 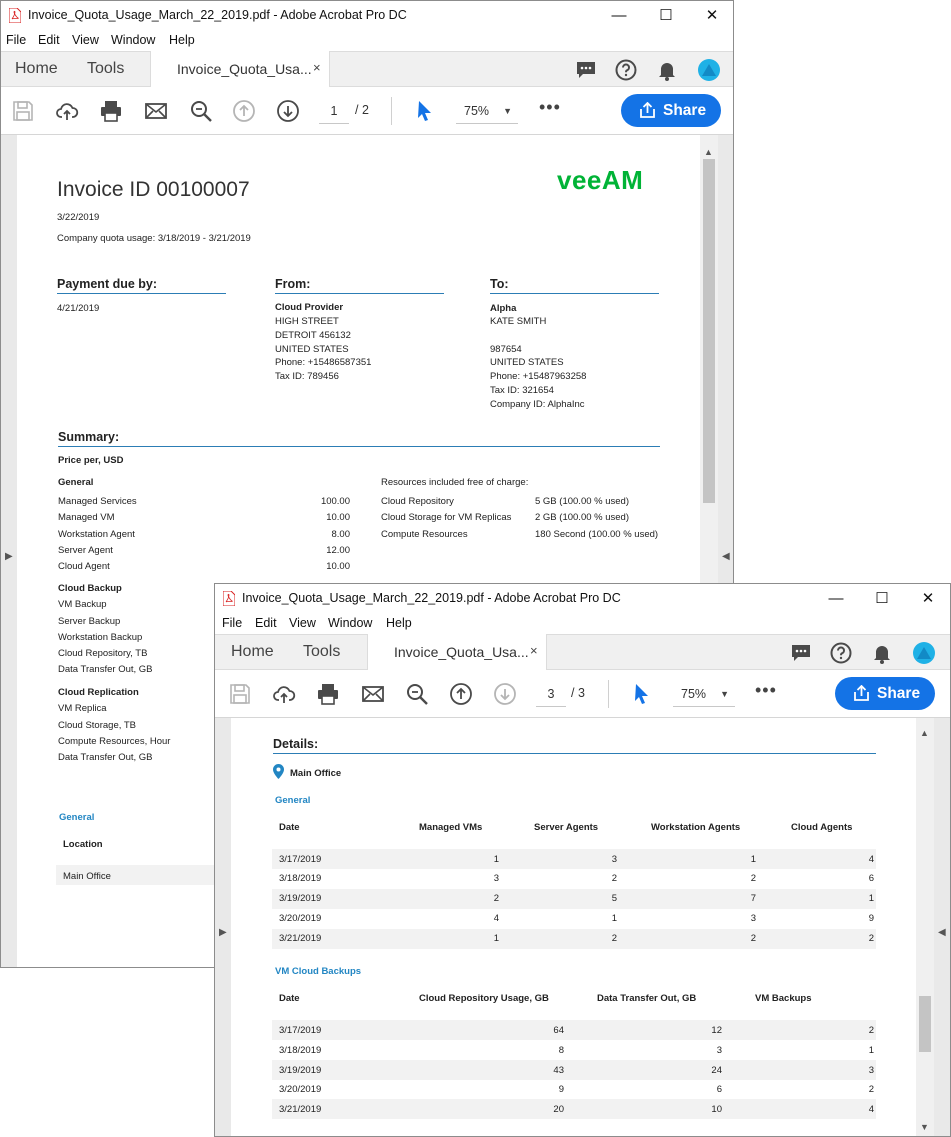 I want to click on cloud-backup-label: Cloud Backup, so click(x=90, y=588).